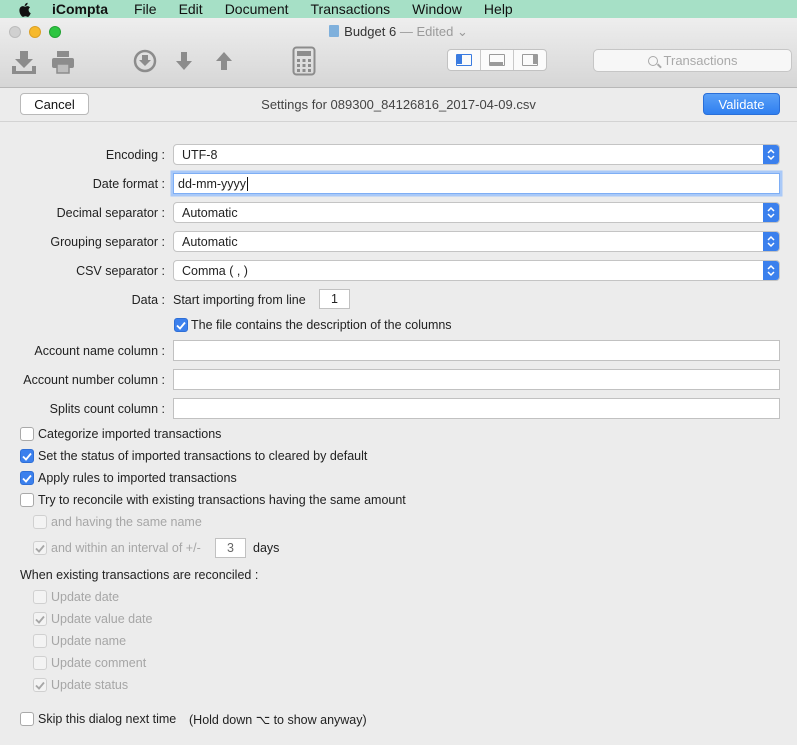 The image size is (797, 745). What do you see at coordinates (40, 641) in the screenshot?
I see `update-name-checkbox` at bounding box center [40, 641].